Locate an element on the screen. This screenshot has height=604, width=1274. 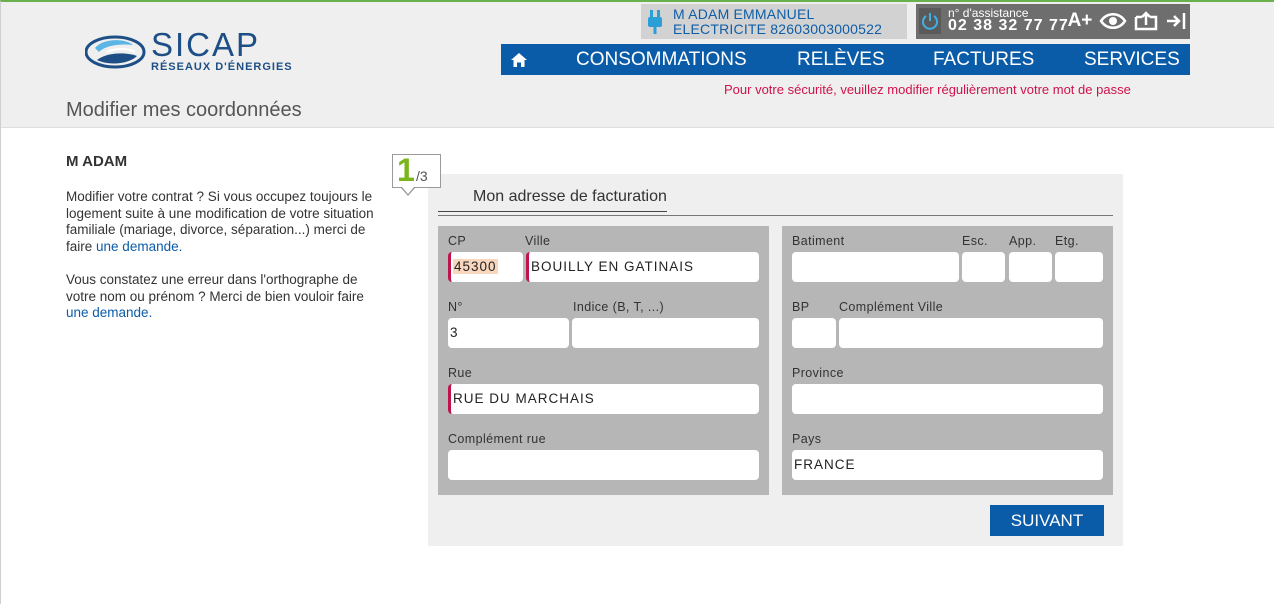
rue-label: Rue is located at coordinates (460, 373).